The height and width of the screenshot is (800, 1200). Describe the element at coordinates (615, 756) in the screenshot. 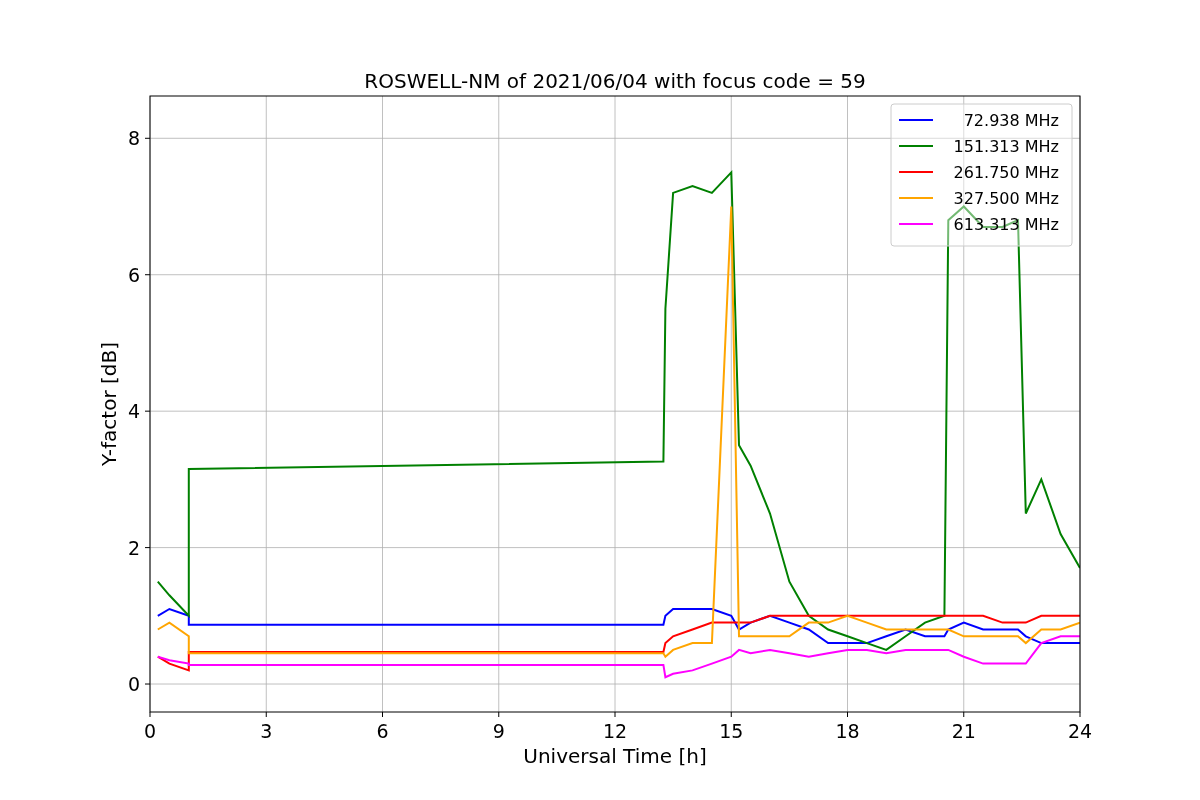

I see `x-axis-label: Universal Time [h]` at that location.